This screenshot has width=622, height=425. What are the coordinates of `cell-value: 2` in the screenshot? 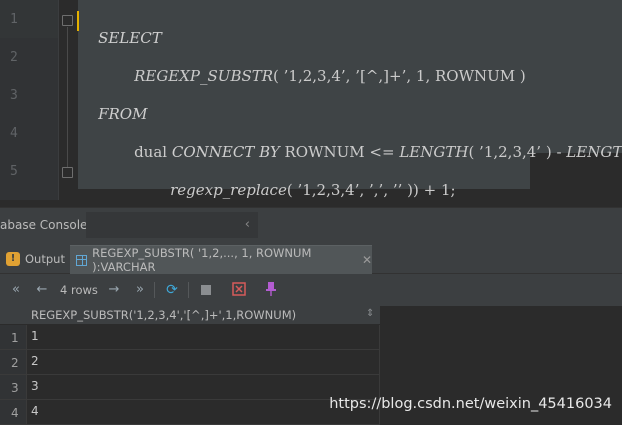 It's located at (35, 361).